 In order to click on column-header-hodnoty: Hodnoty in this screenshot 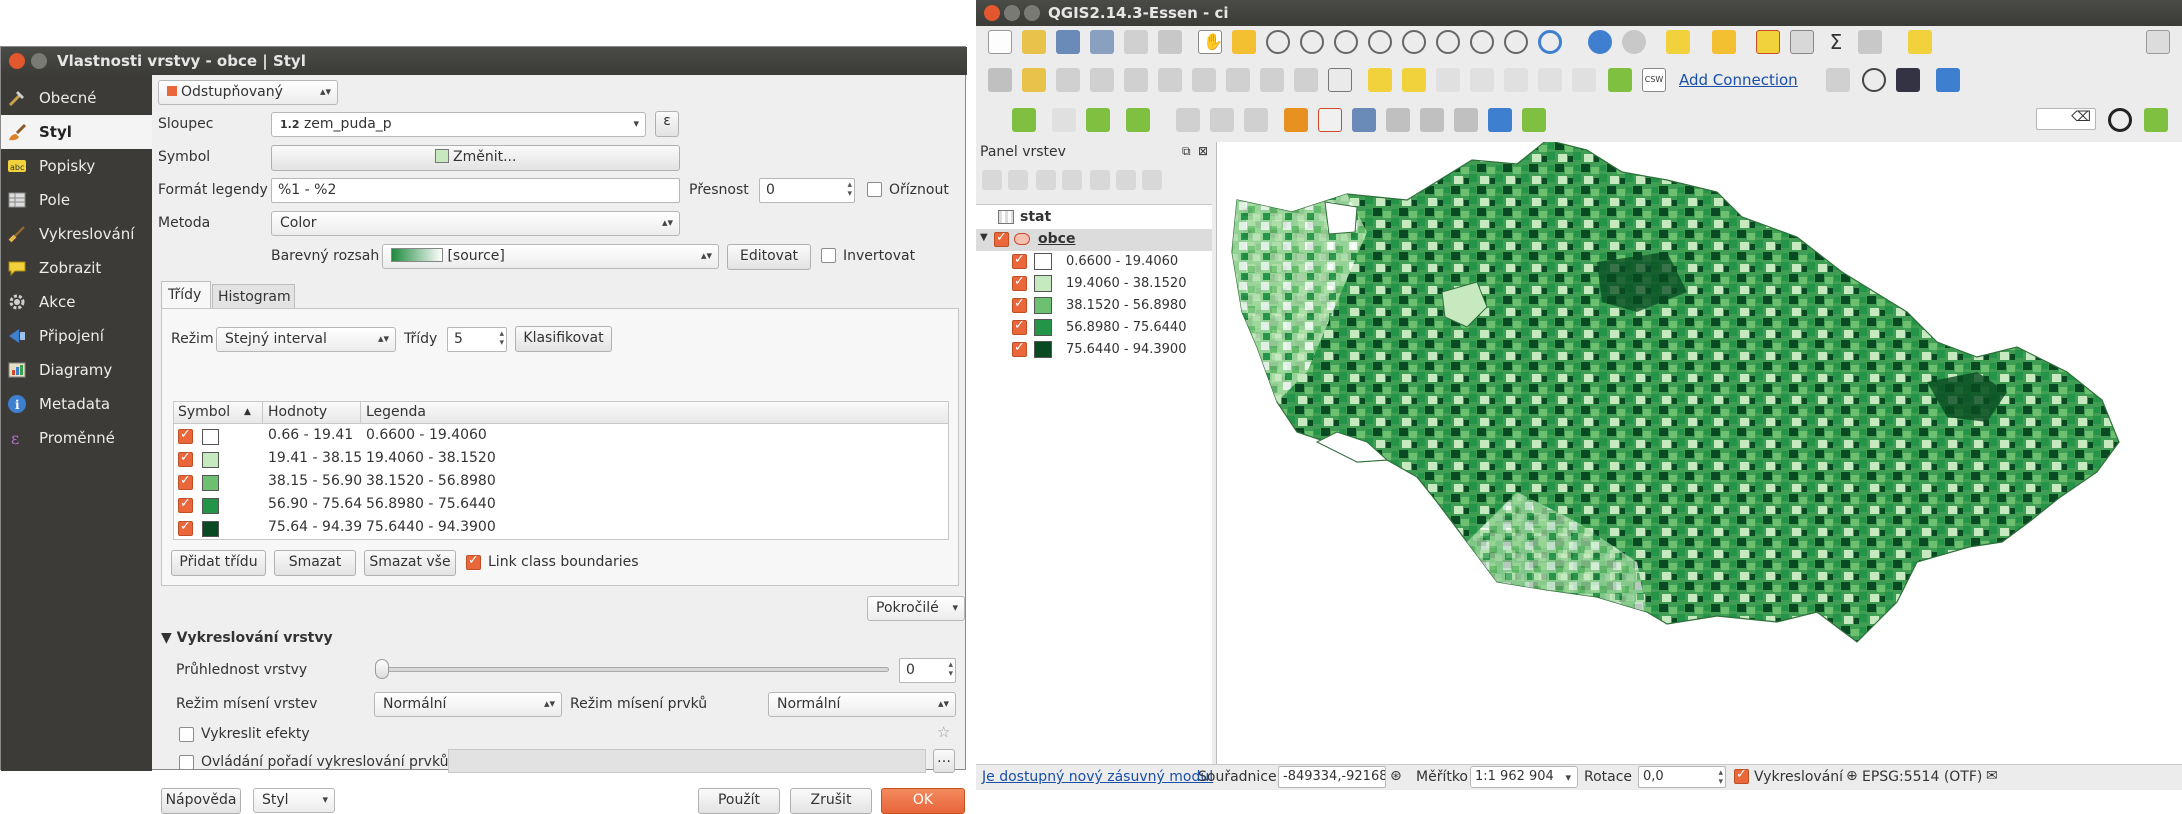, I will do `click(297, 412)`.